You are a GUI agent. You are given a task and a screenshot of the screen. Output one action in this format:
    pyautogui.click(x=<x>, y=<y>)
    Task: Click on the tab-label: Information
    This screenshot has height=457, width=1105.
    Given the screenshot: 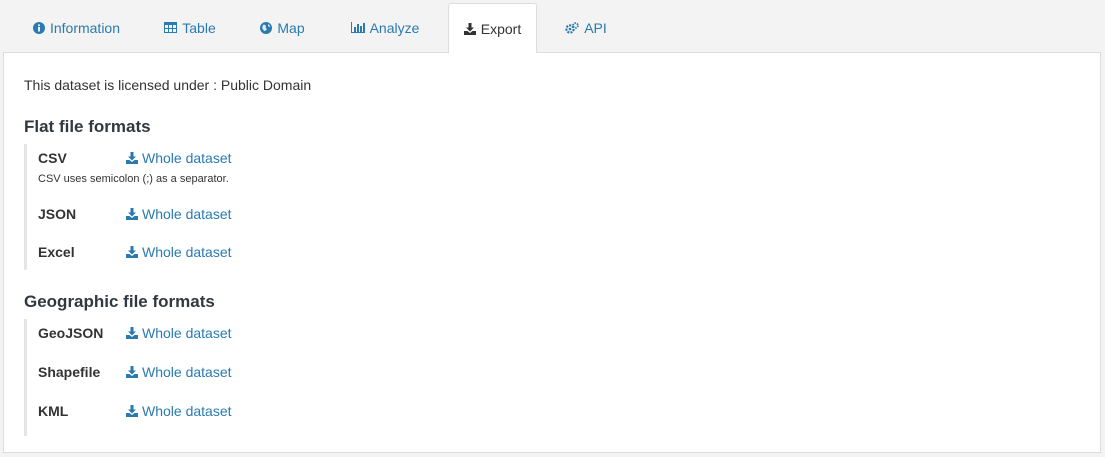 What is the action you would take?
    pyautogui.click(x=85, y=27)
    